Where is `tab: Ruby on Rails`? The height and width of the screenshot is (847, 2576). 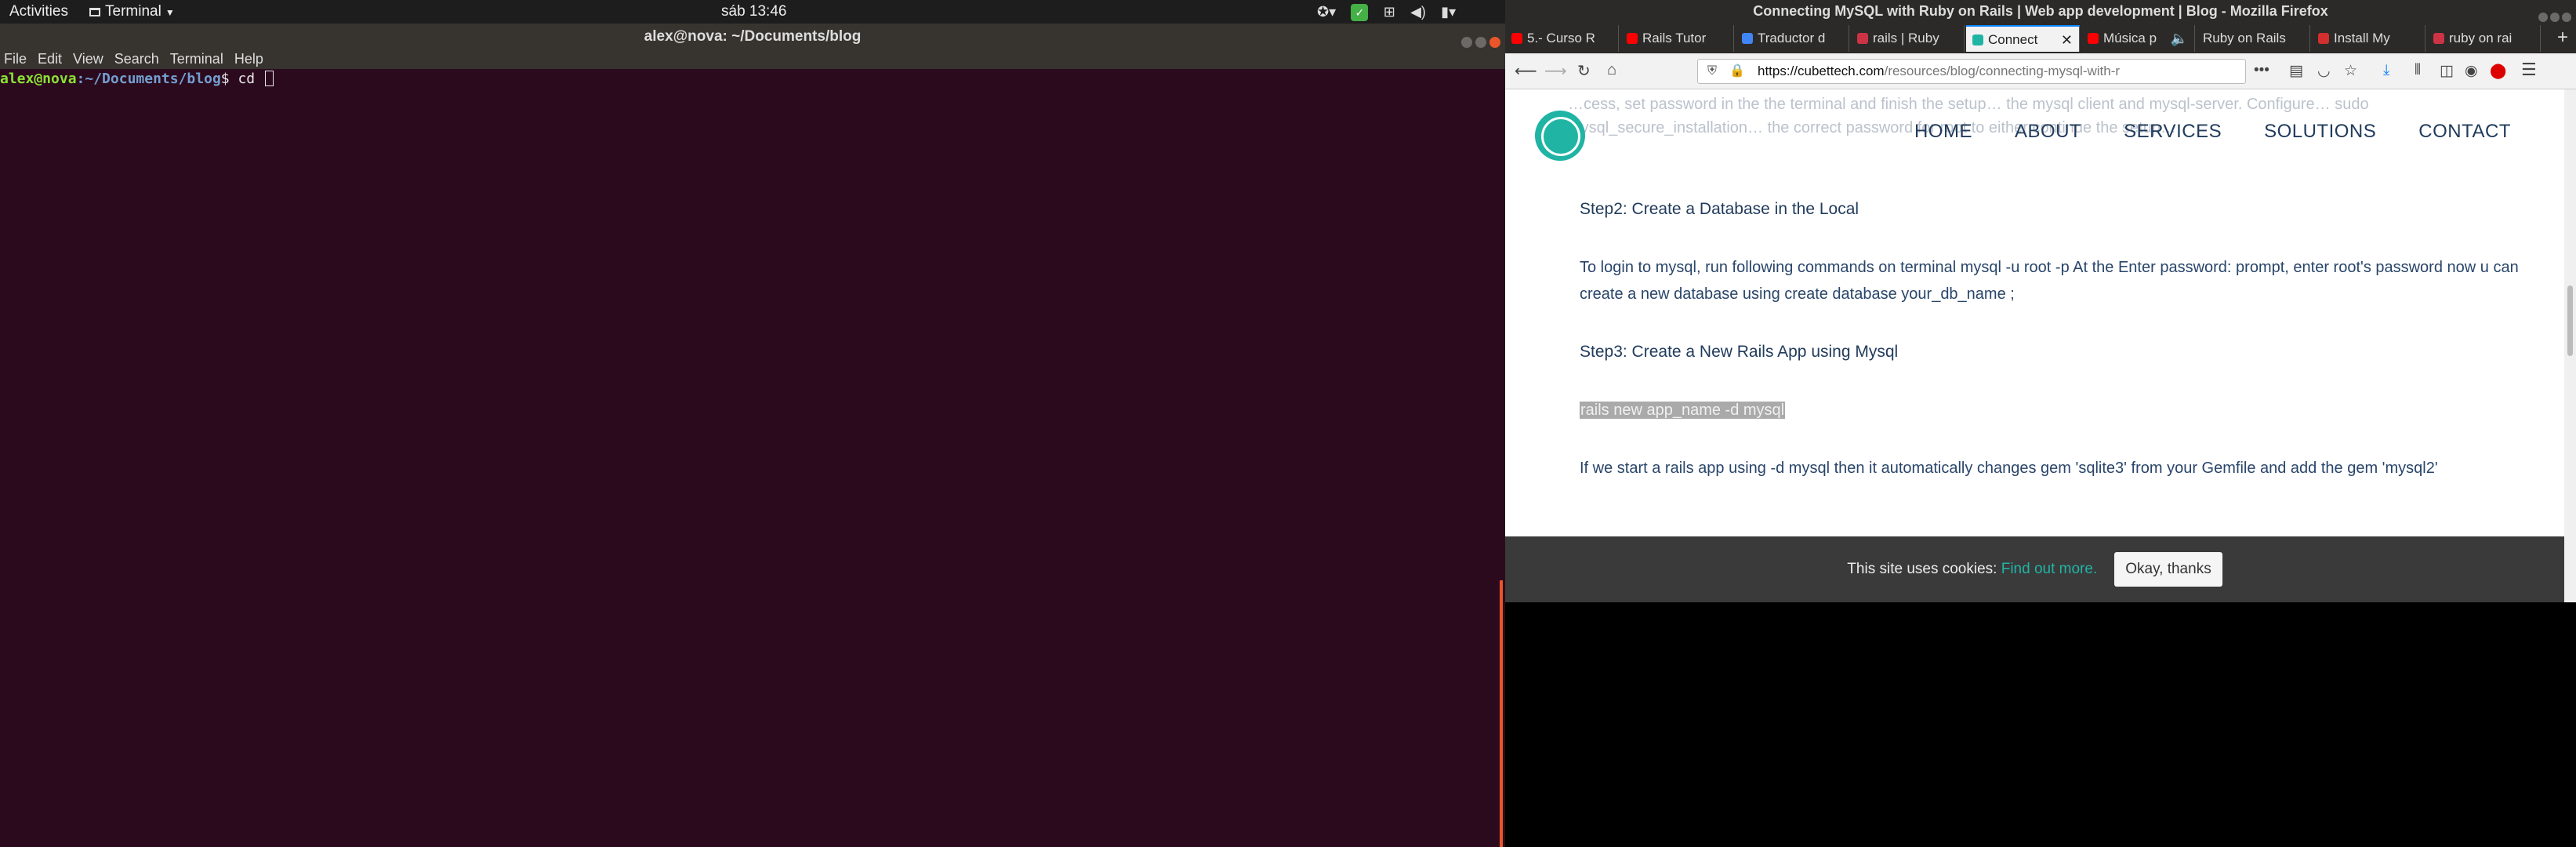 tab: Ruby on Rails is located at coordinates (2254, 38).